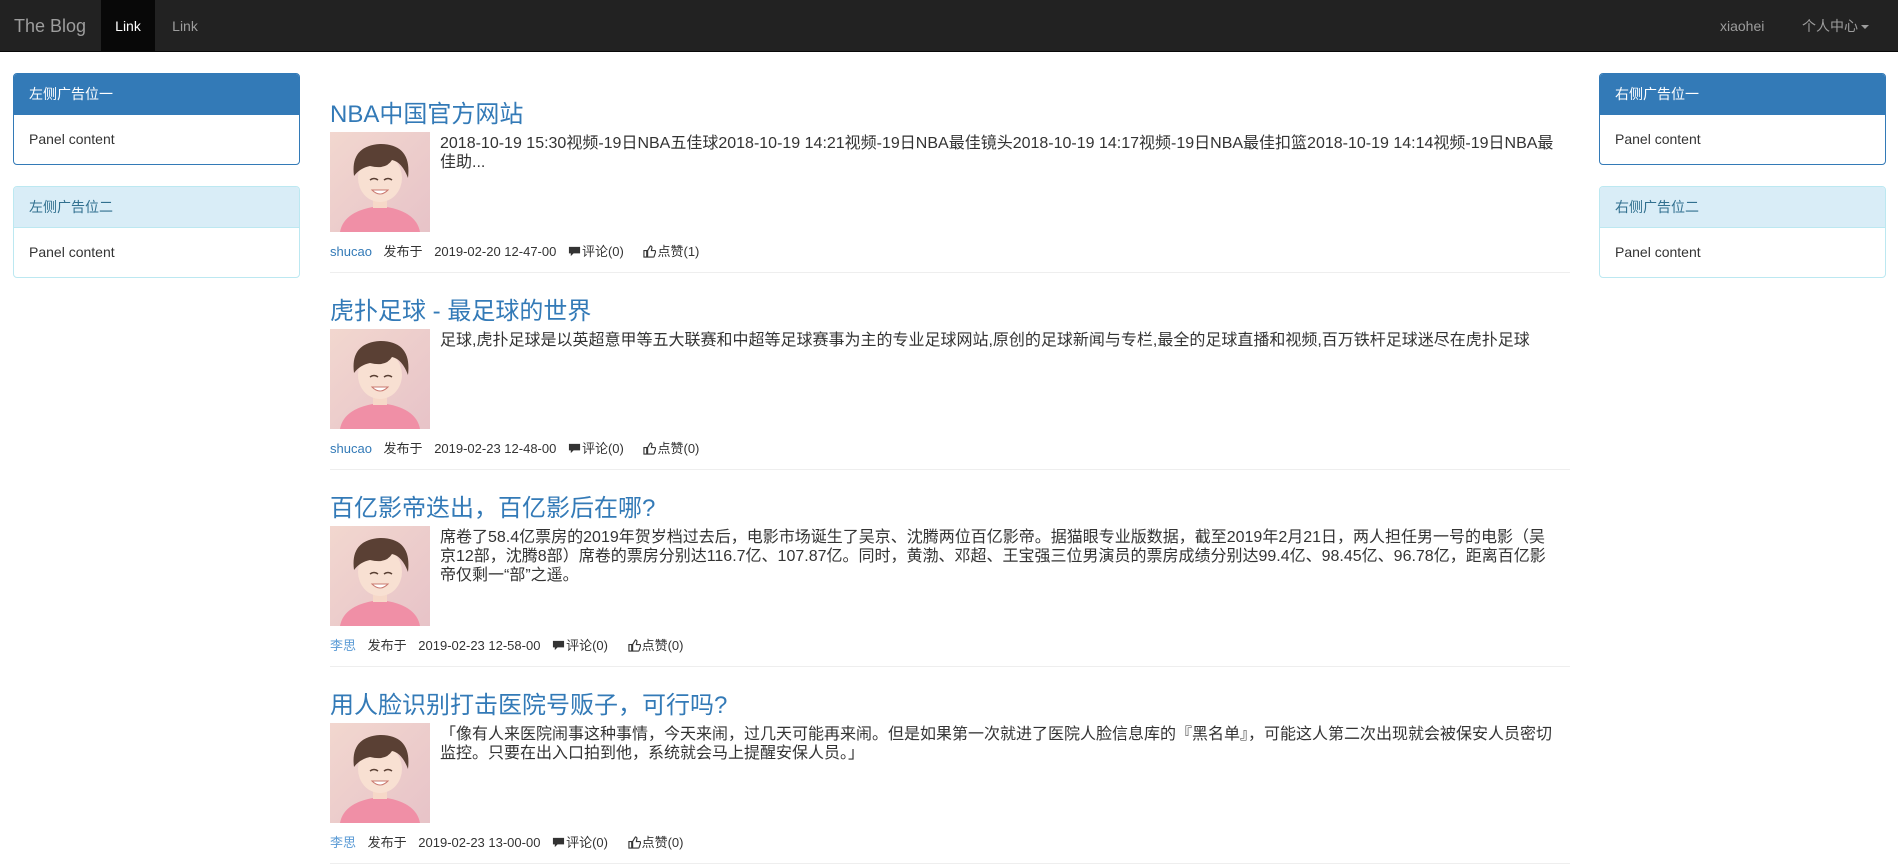  Describe the element at coordinates (495, 251) in the screenshot. I see `publish-date: 2019-02-20 12-47-00` at that location.